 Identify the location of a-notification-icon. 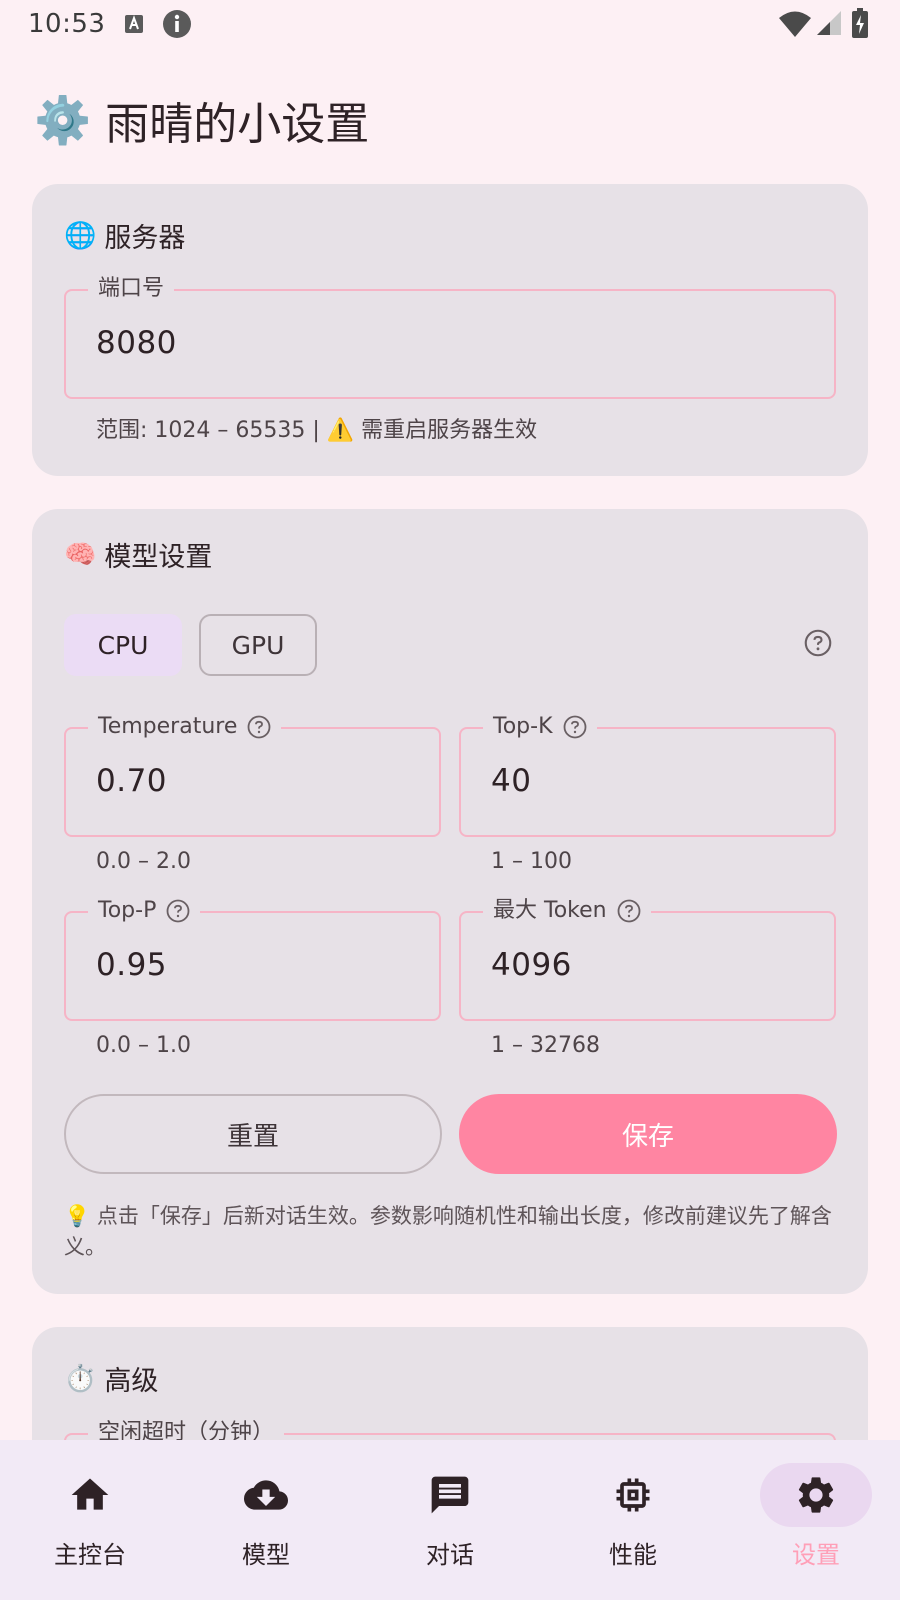
(134, 24).